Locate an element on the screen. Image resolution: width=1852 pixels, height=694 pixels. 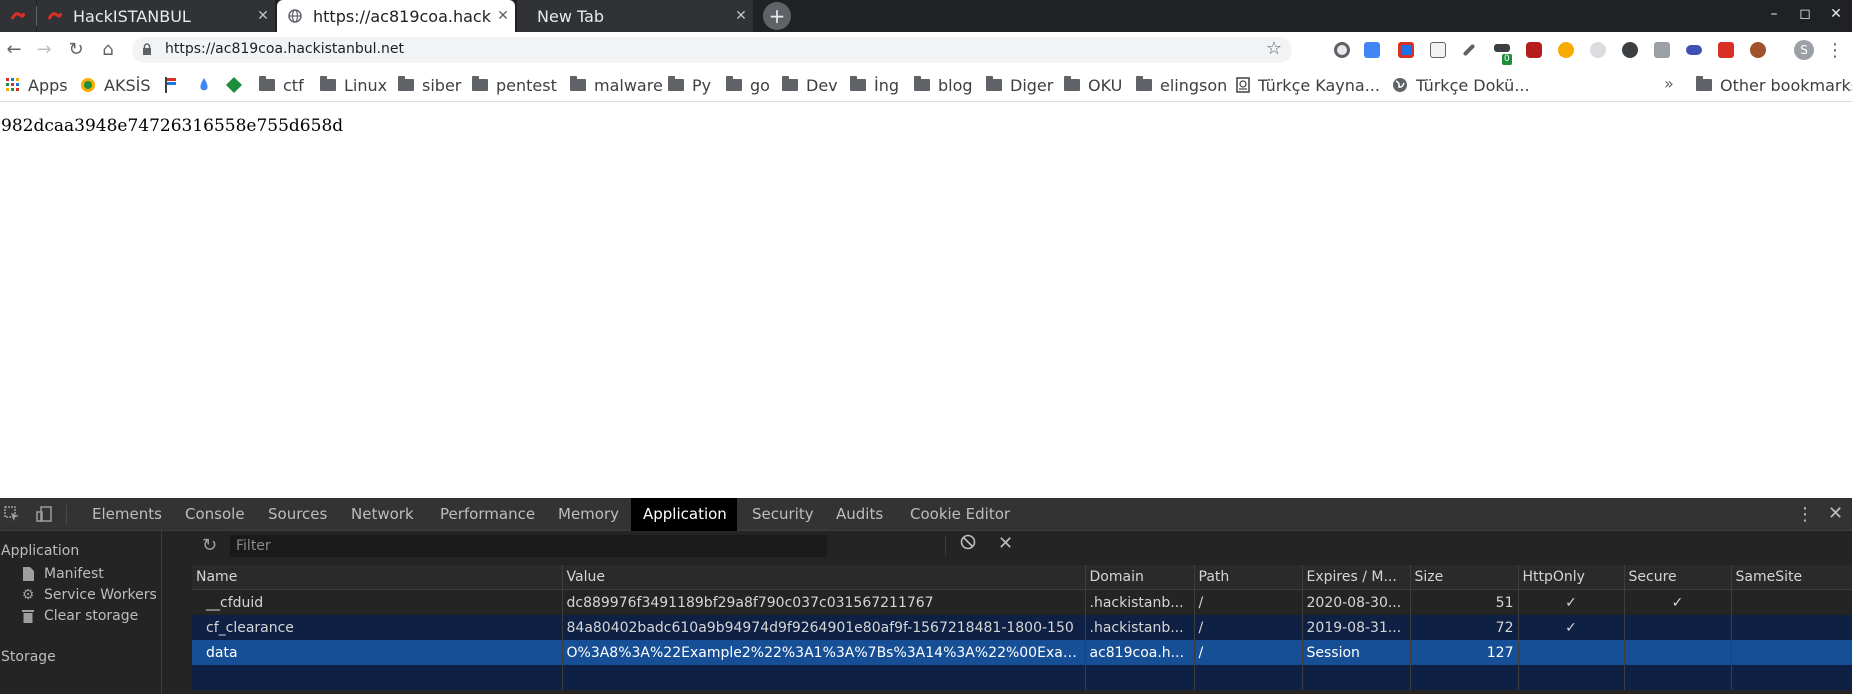
forward-icon: → is located at coordinates (44, 50).